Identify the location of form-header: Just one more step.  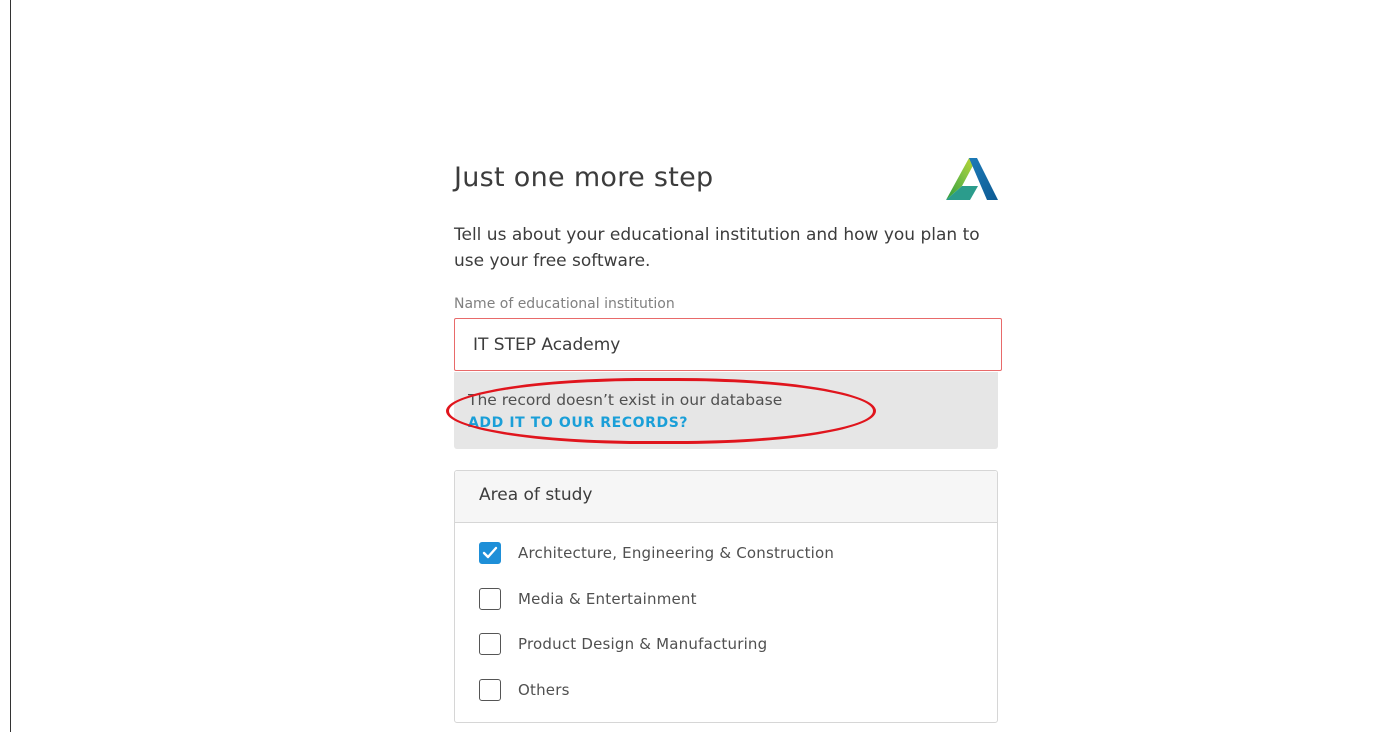
(727, 180).